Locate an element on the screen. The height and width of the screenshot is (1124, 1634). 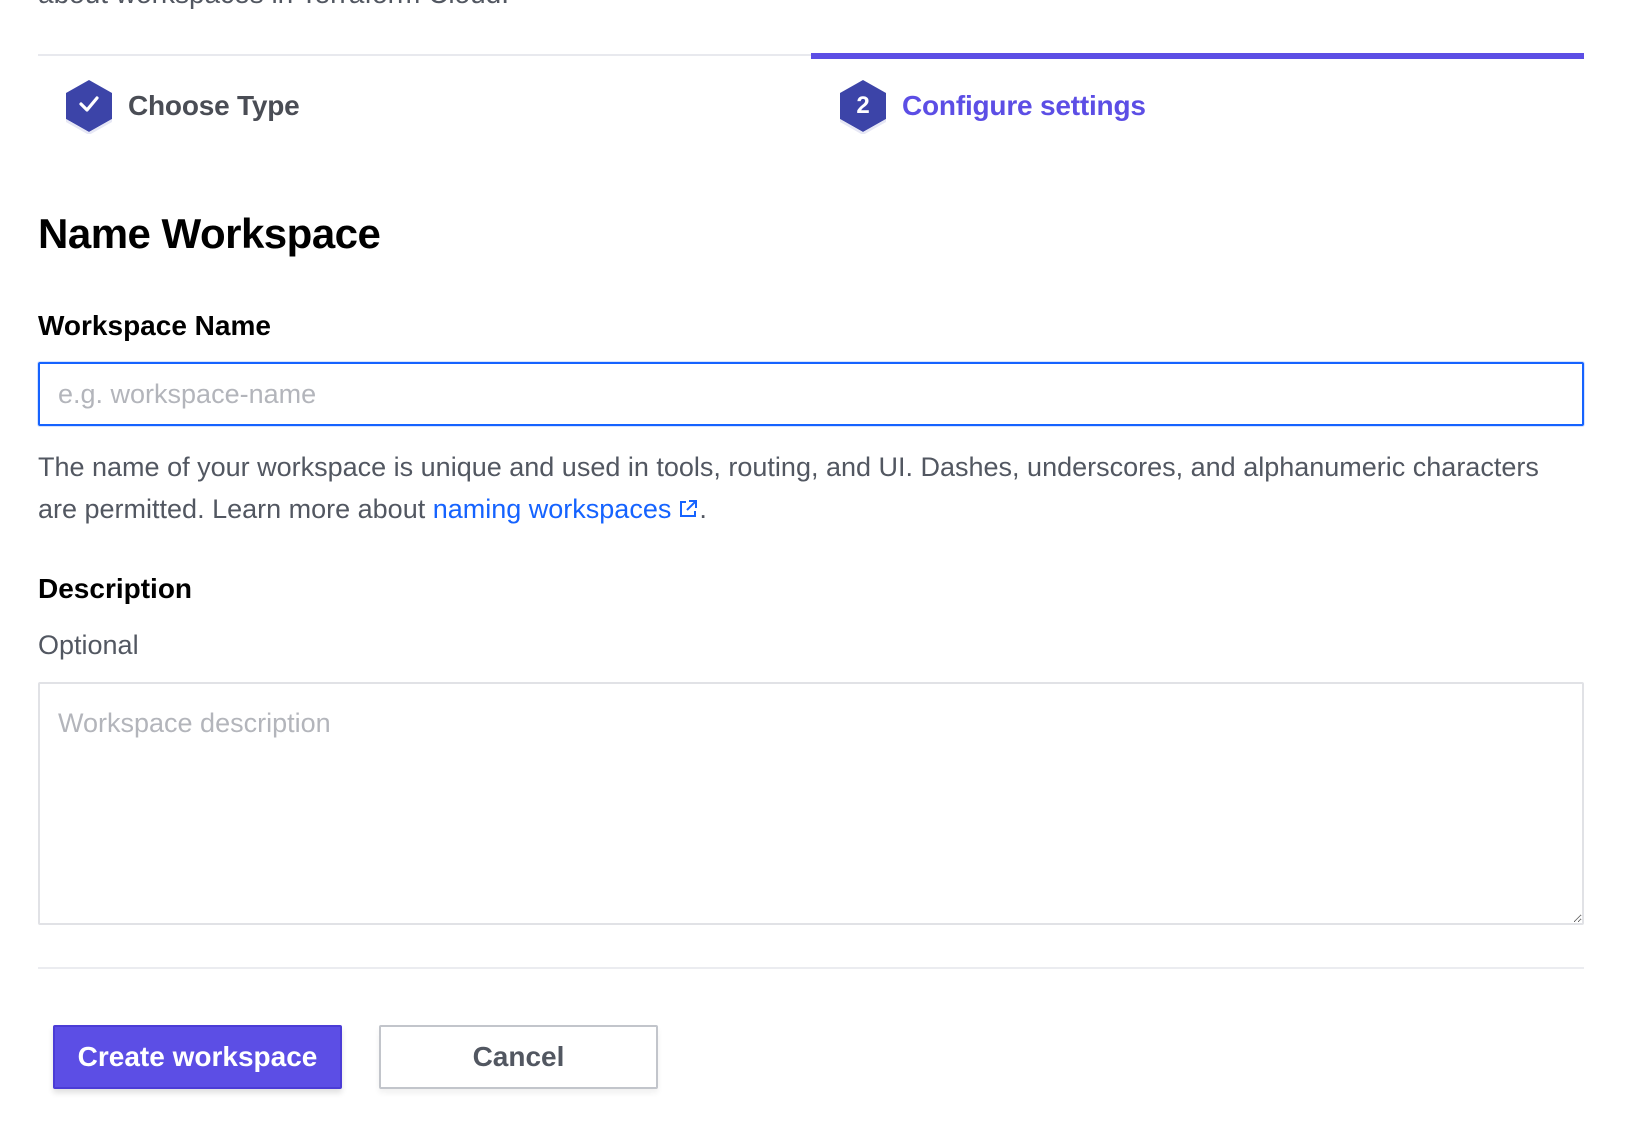
optional-hint: Optional is located at coordinates (88, 645).